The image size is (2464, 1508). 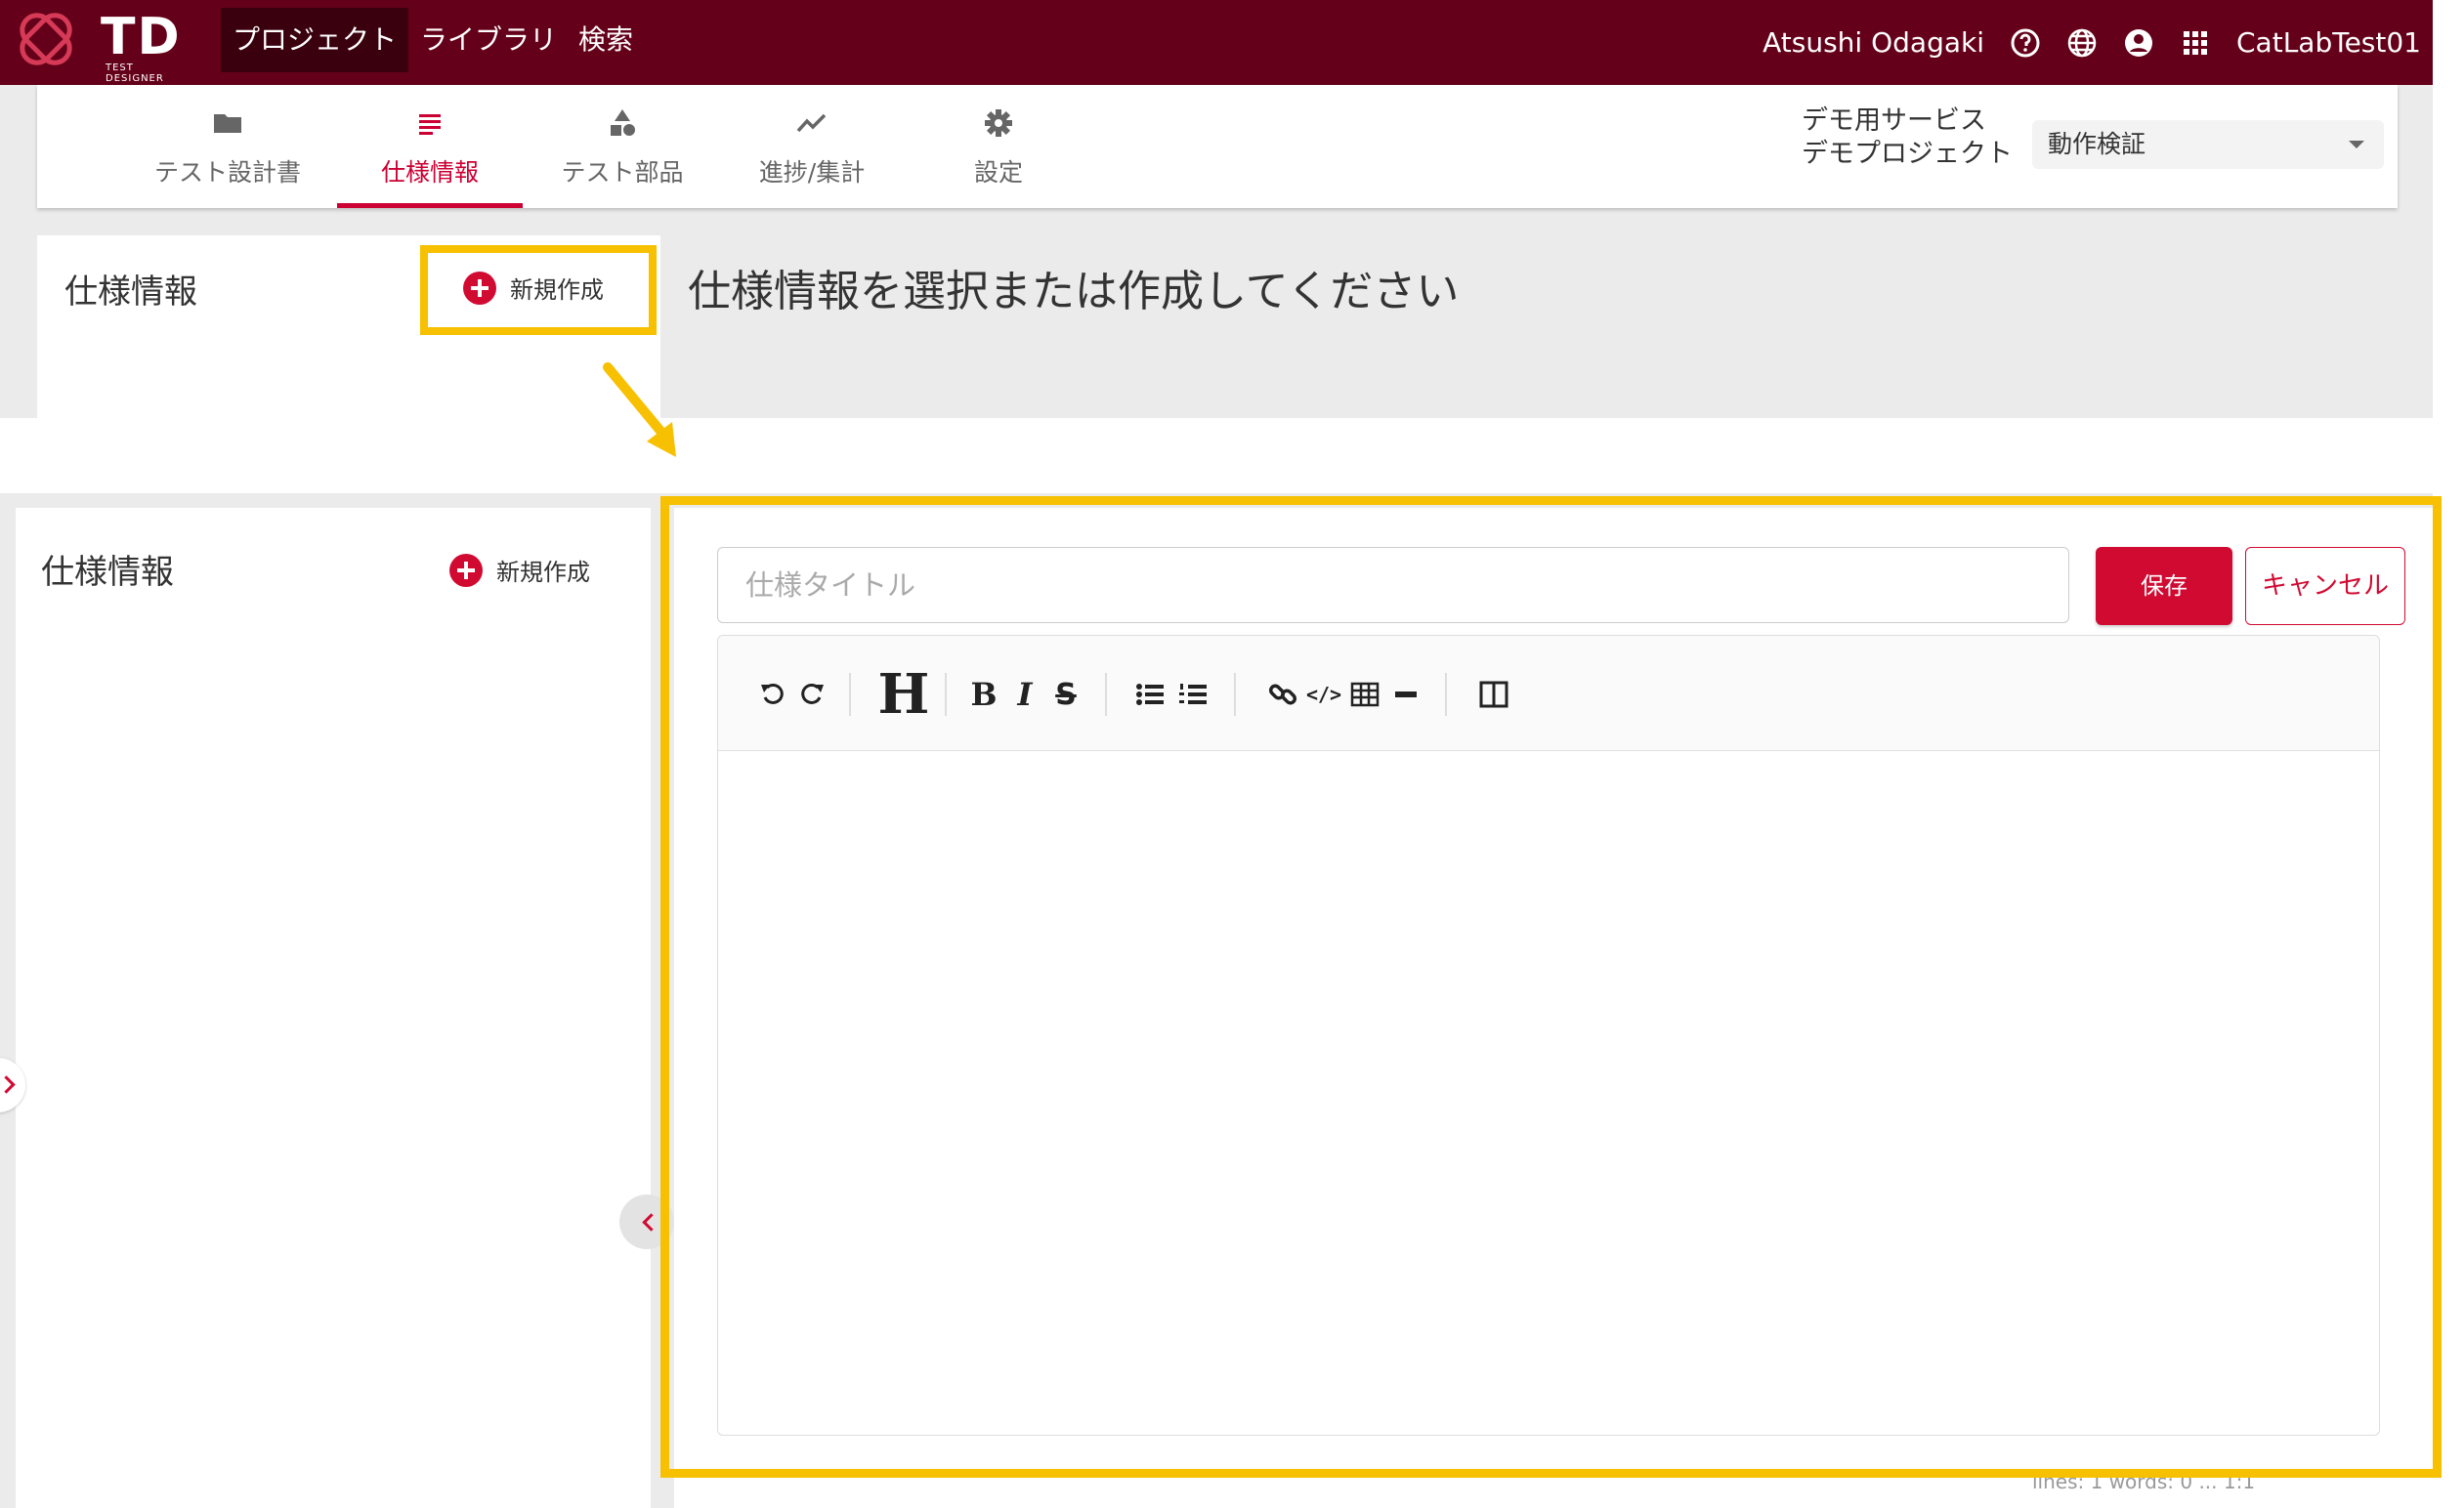 I want to click on account-icon, so click(x=2138, y=43).